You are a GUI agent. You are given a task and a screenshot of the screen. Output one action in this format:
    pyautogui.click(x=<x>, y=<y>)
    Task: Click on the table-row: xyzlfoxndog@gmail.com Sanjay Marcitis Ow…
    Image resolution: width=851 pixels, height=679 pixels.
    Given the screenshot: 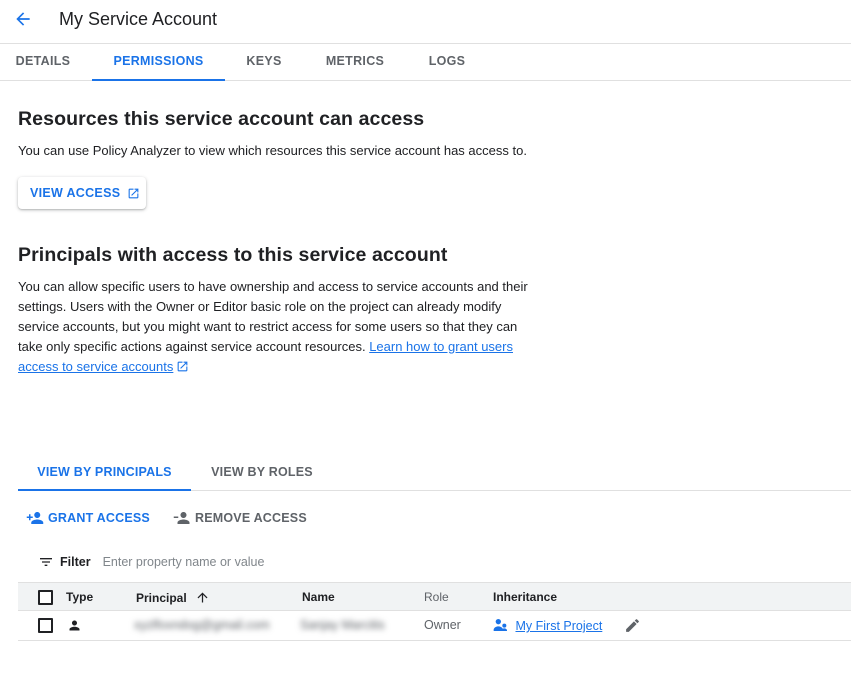 What is the action you would take?
    pyautogui.click(x=434, y=626)
    